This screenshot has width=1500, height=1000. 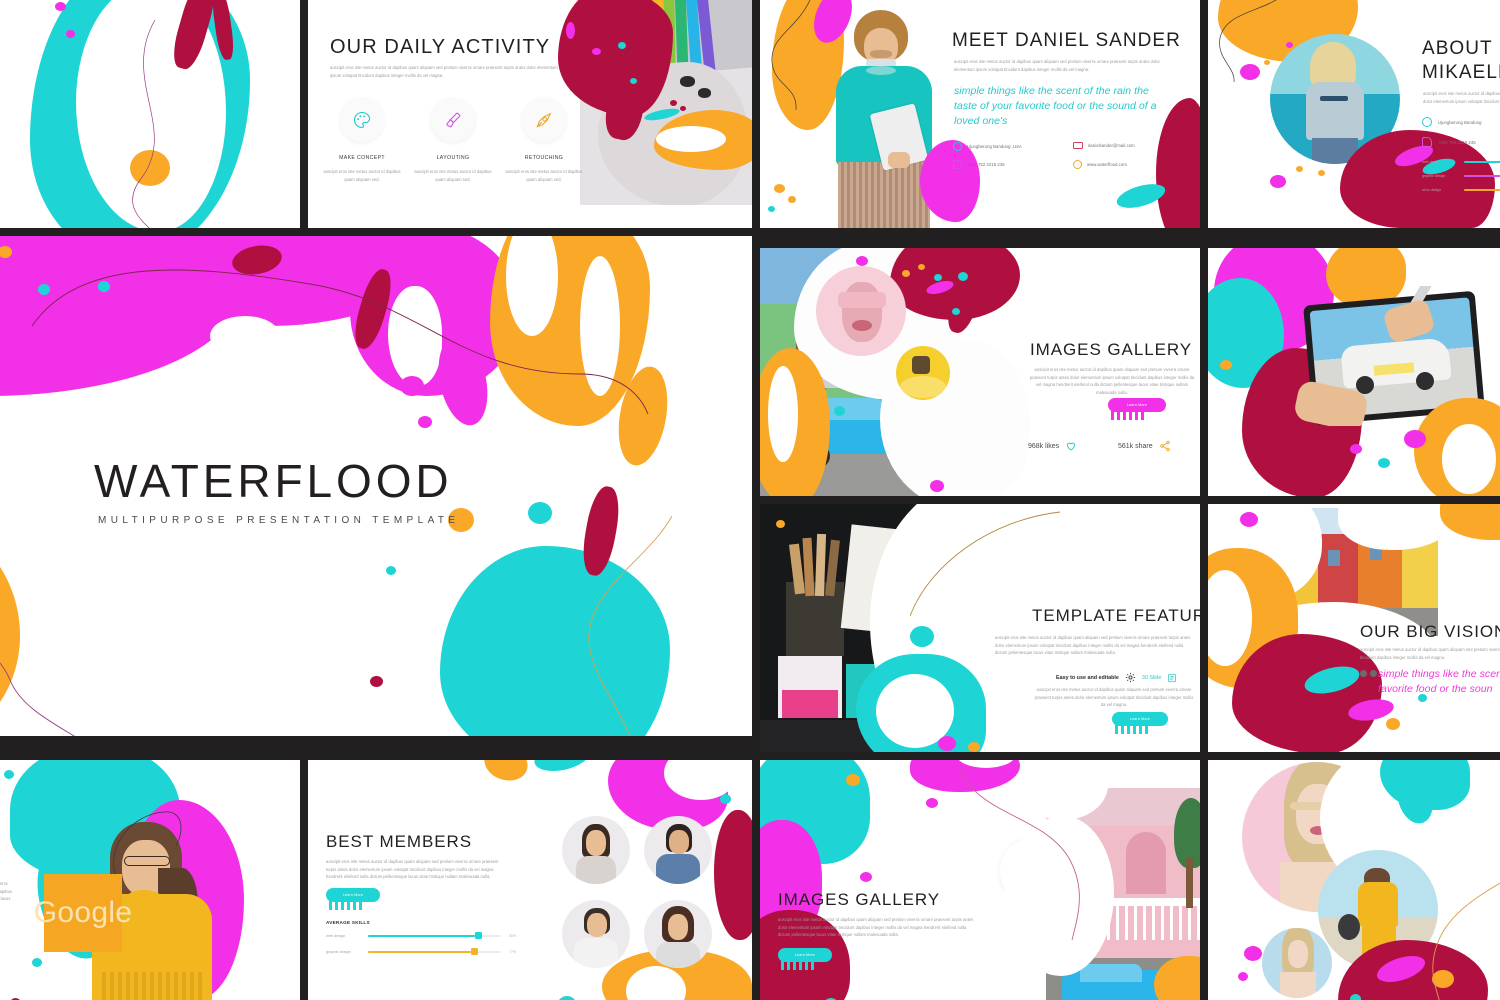 What do you see at coordinates (1378, 910) in the screenshot?
I see `photo-yellow-outfit` at bounding box center [1378, 910].